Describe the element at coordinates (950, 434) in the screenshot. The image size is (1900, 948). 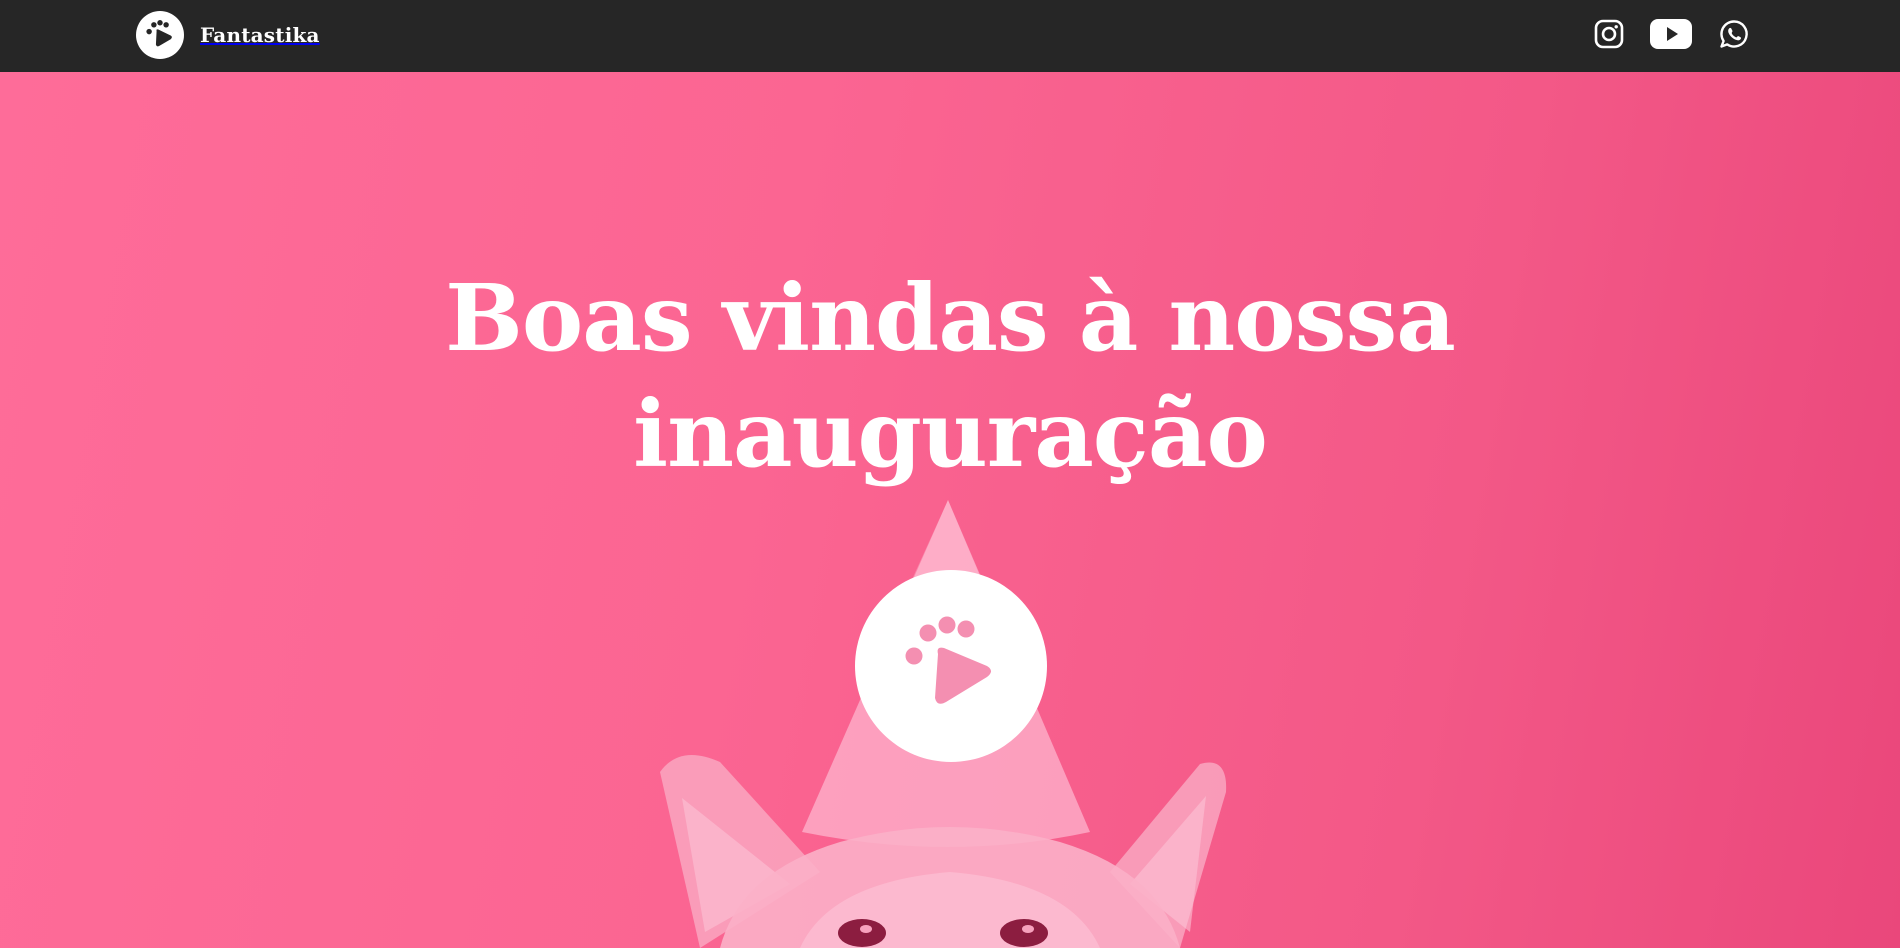
I see `hero-title-line-2: inauguração` at that location.